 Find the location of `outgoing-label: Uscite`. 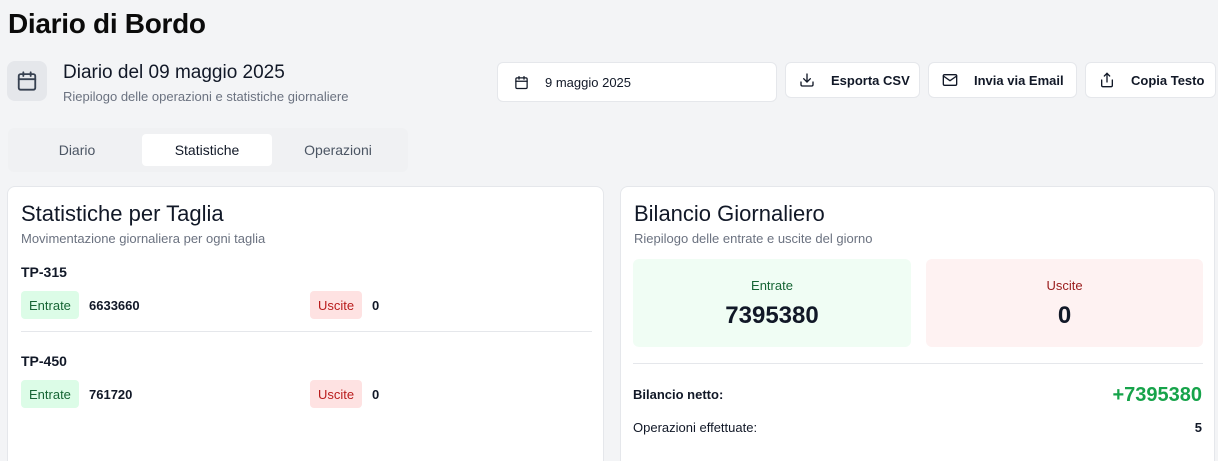

outgoing-label: Uscite is located at coordinates (1064, 285).